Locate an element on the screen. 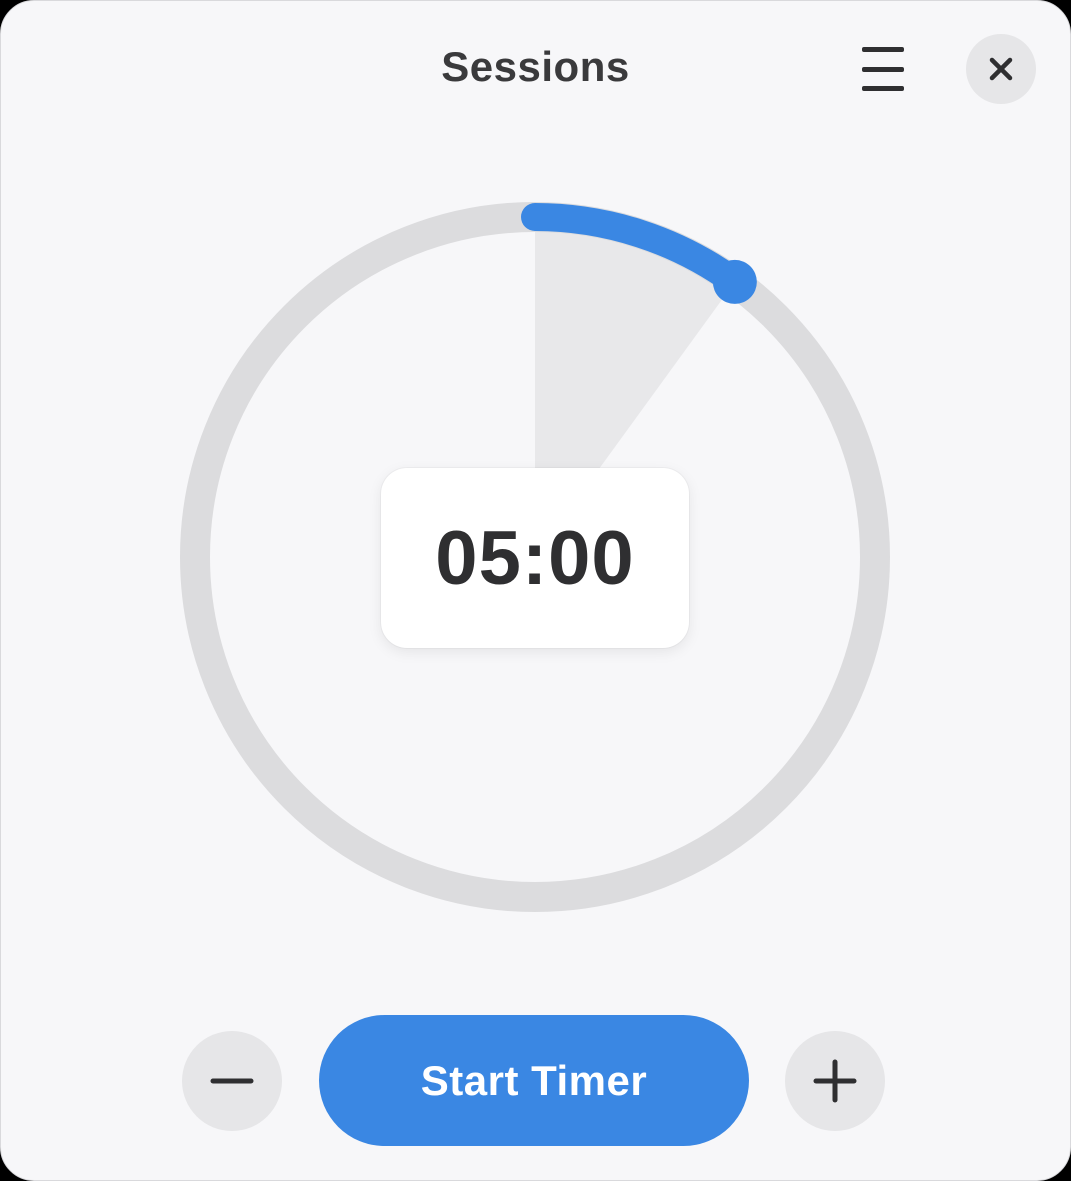 The width and height of the screenshot is (1071, 1181). time-display-card: 05:00 is located at coordinates (535, 558).